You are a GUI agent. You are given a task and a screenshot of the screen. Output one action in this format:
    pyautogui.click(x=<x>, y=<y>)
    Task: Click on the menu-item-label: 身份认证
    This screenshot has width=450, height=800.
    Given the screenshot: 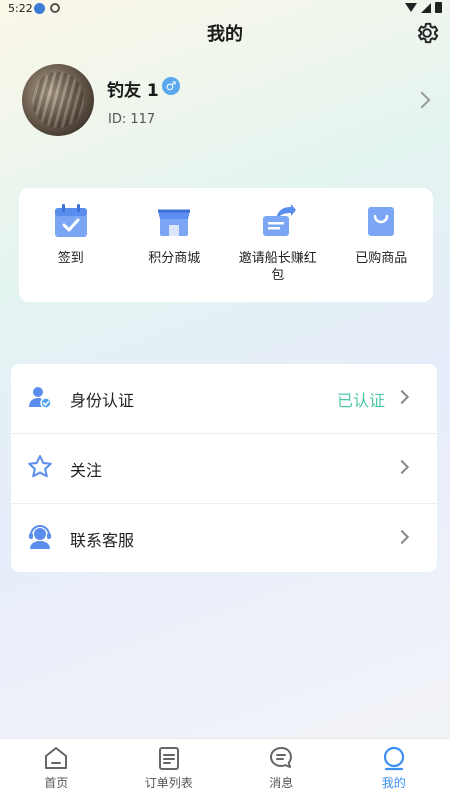 What is the action you would take?
    pyautogui.click(x=102, y=400)
    